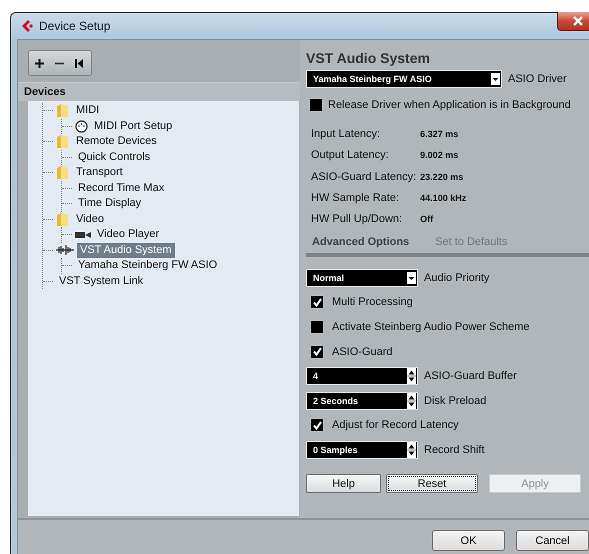  I want to click on checkbox-label: Activate Steinberg Audio Power Scheme, so click(431, 327).